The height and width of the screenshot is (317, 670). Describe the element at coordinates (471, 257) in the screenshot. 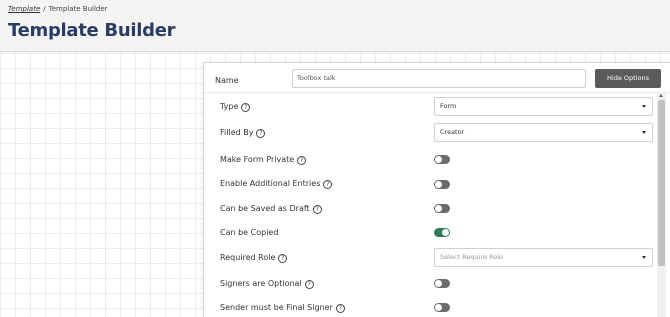

I see `required-role-placeholder: Select Require Role` at that location.